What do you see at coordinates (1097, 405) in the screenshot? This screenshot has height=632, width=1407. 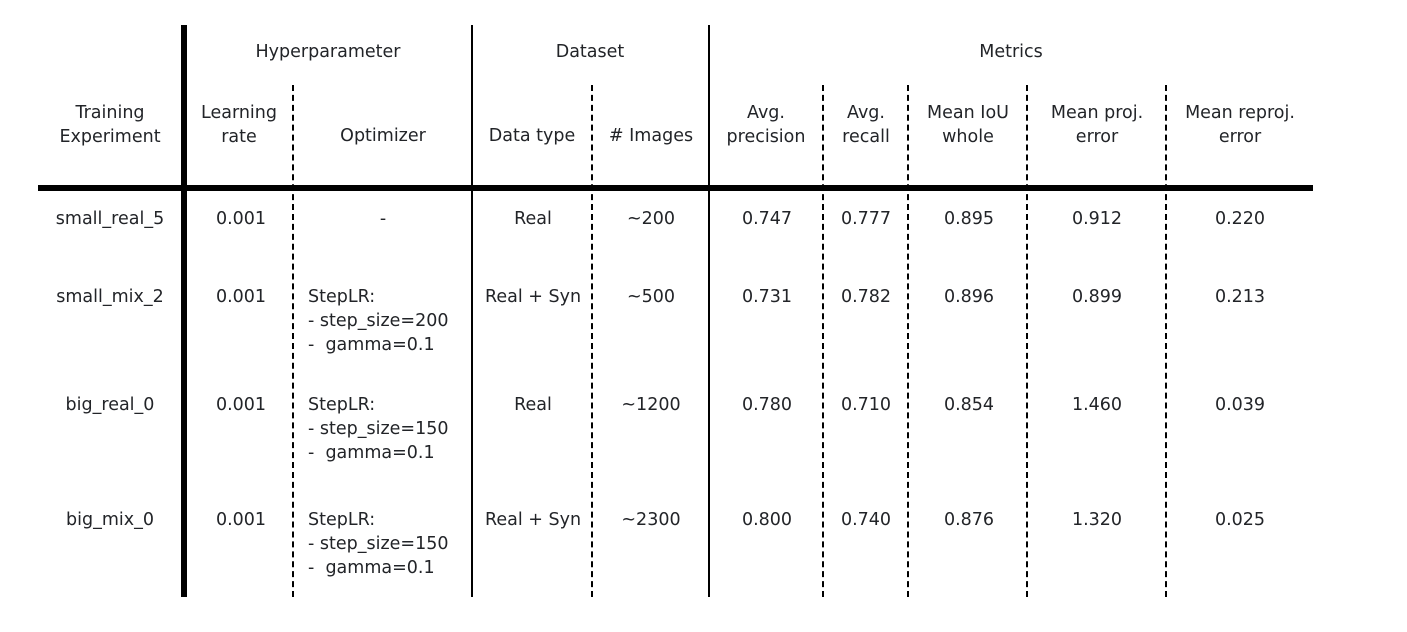 I see `cell-mean-proj-error: 1.460` at bounding box center [1097, 405].